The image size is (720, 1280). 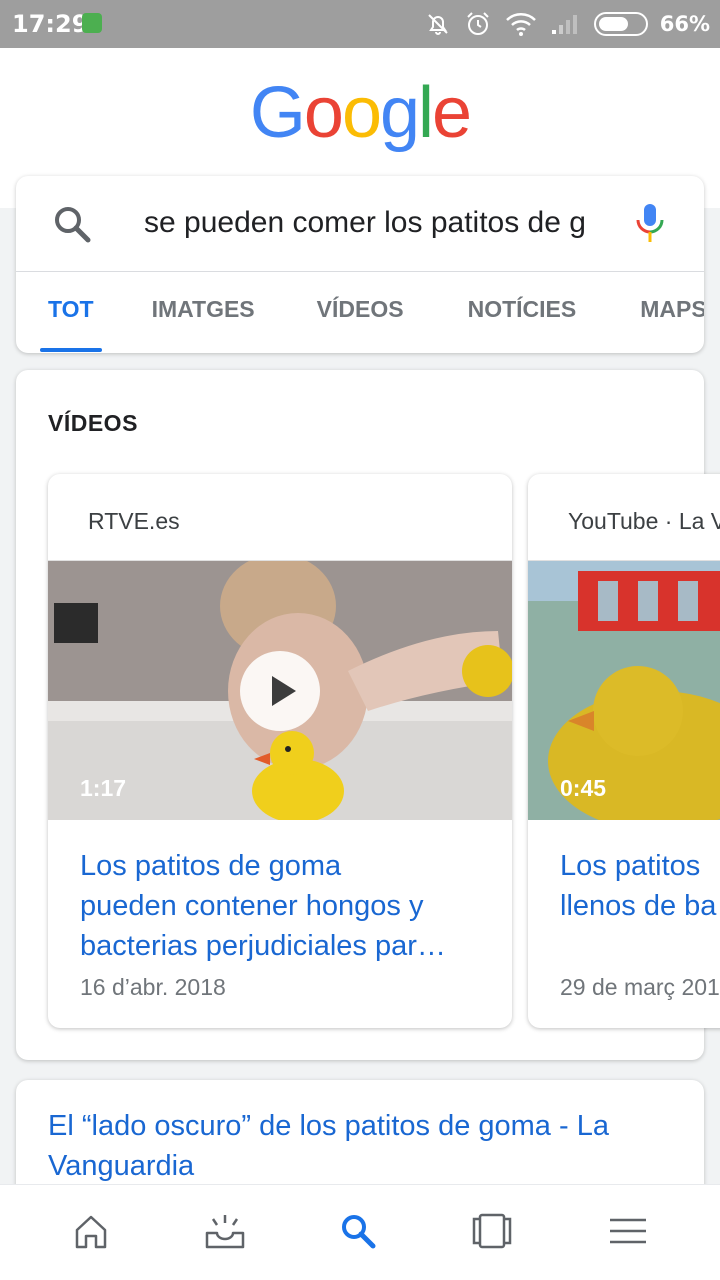 I want to click on google-logo: Google, so click(x=360, y=113).